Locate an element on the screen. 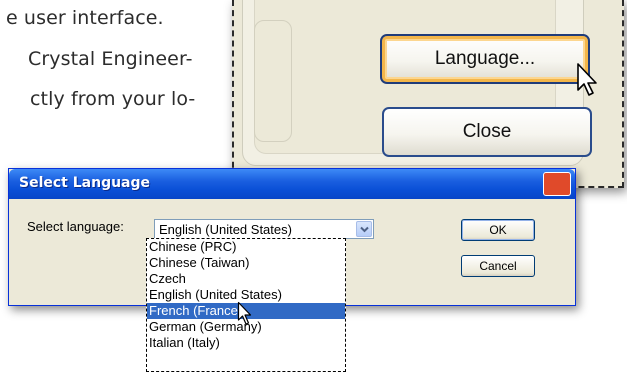 The image size is (627, 372). combo-selected-value: English (United States) is located at coordinates (225, 229).